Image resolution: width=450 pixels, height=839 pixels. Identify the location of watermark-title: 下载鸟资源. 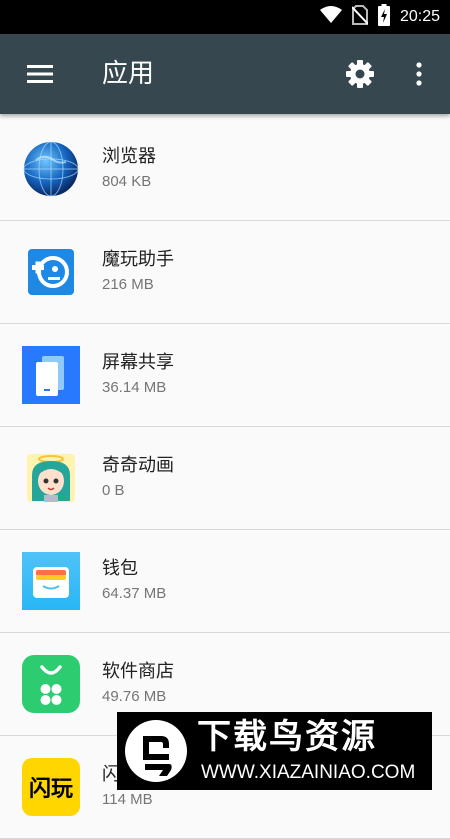
(287, 737).